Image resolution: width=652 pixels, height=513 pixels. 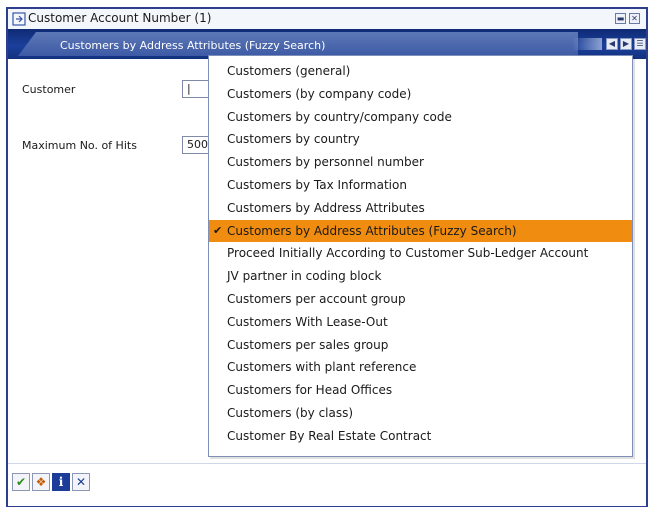 I want to click on dropdown-item-label: Customers by Address Attributes, so click(x=326, y=207).